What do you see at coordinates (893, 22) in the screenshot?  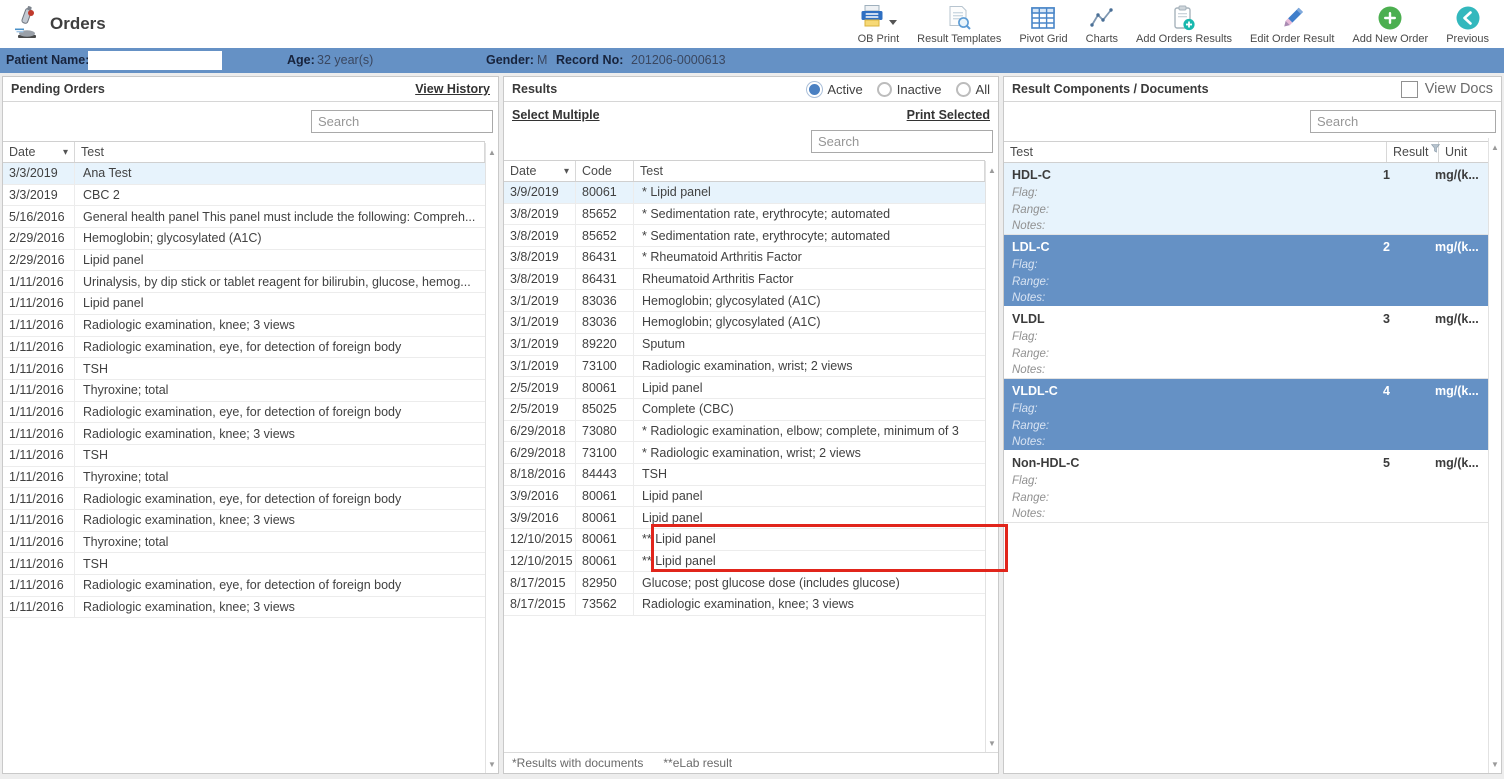 I see `dropdown-caret-icon` at bounding box center [893, 22].